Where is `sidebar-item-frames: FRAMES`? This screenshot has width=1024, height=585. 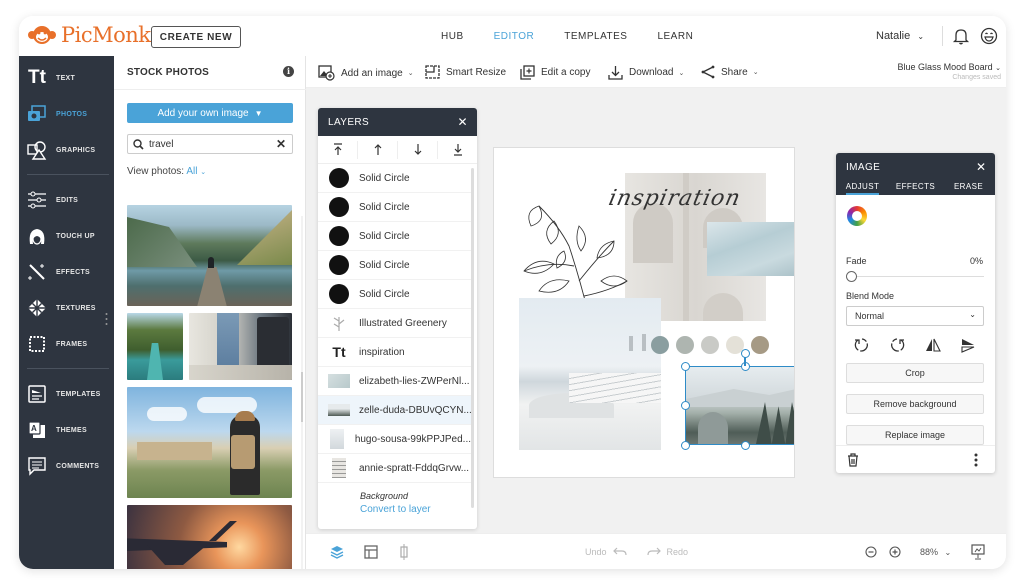
sidebar-item-frames: FRAMES is located at coordinates (66, 344).